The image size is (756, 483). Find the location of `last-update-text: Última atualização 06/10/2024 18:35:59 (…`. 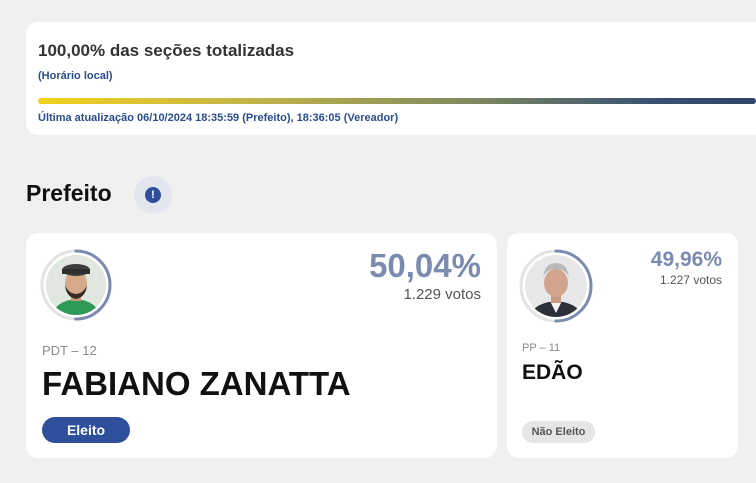

last-update-text: Última atualização 06/10/2024 18:35:59 (… is located at coordinates (218, 118).